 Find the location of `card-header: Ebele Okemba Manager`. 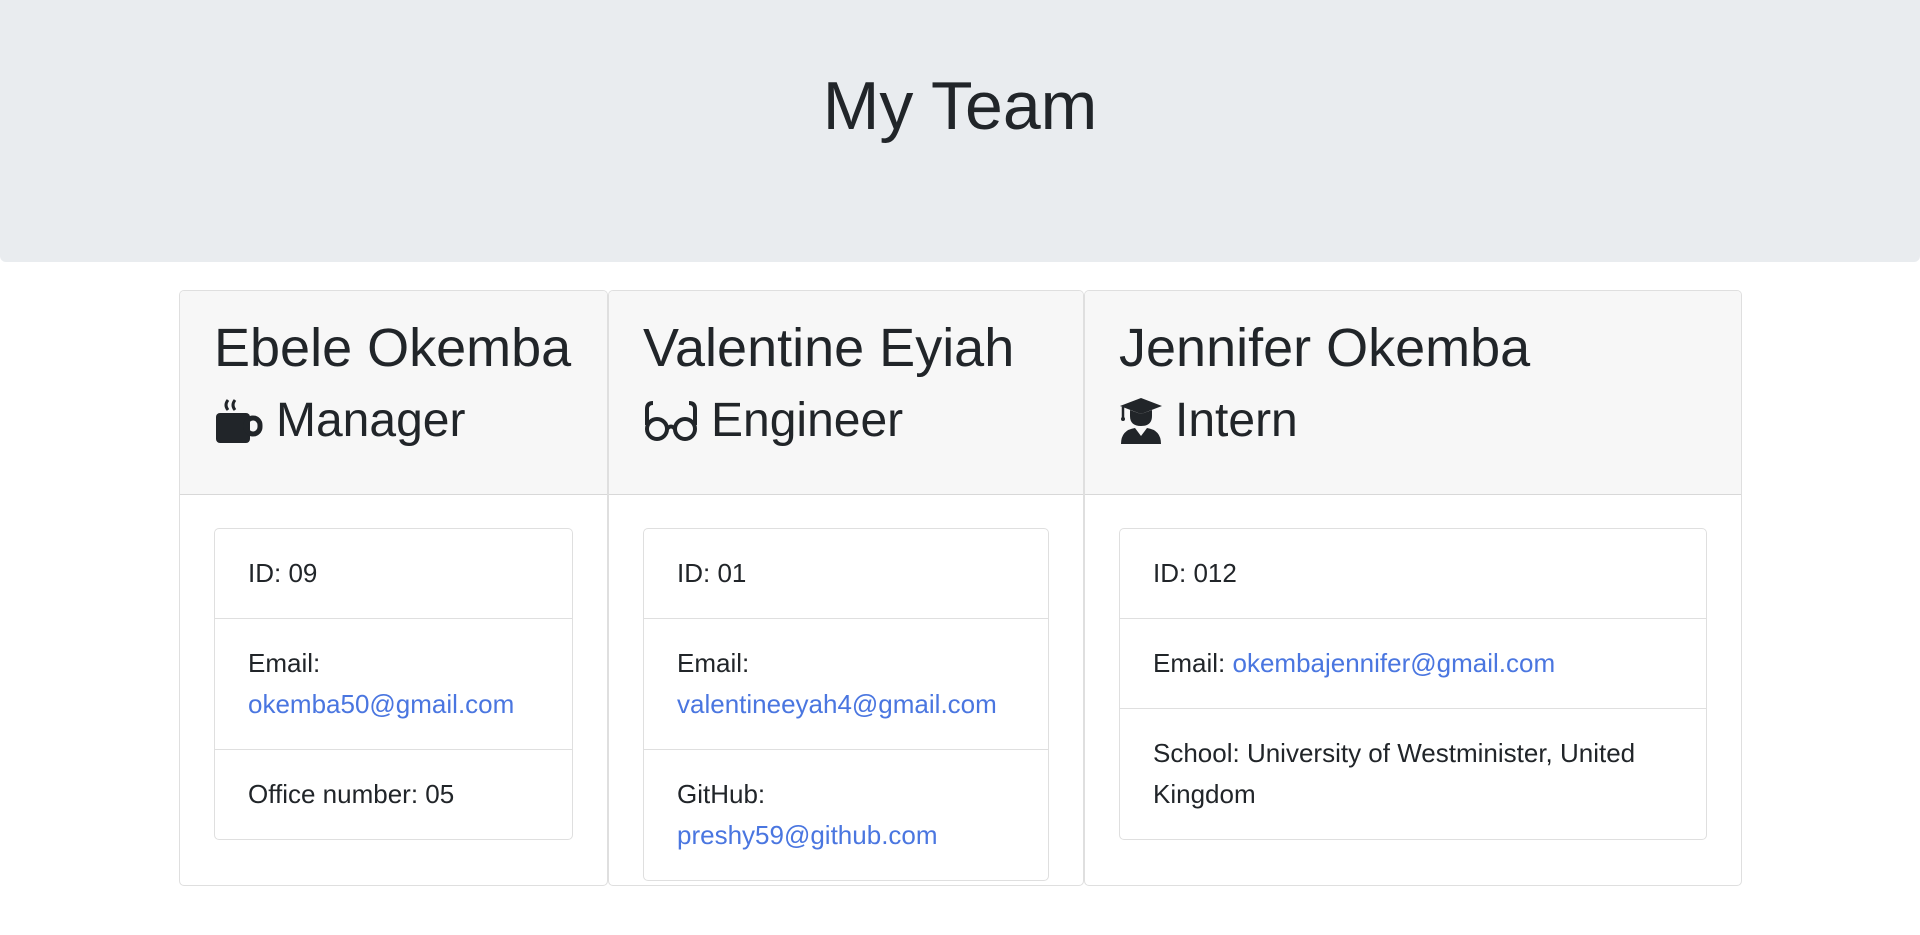

card-header: Ebele Okemba Manager is located at coordinates (393, 393).